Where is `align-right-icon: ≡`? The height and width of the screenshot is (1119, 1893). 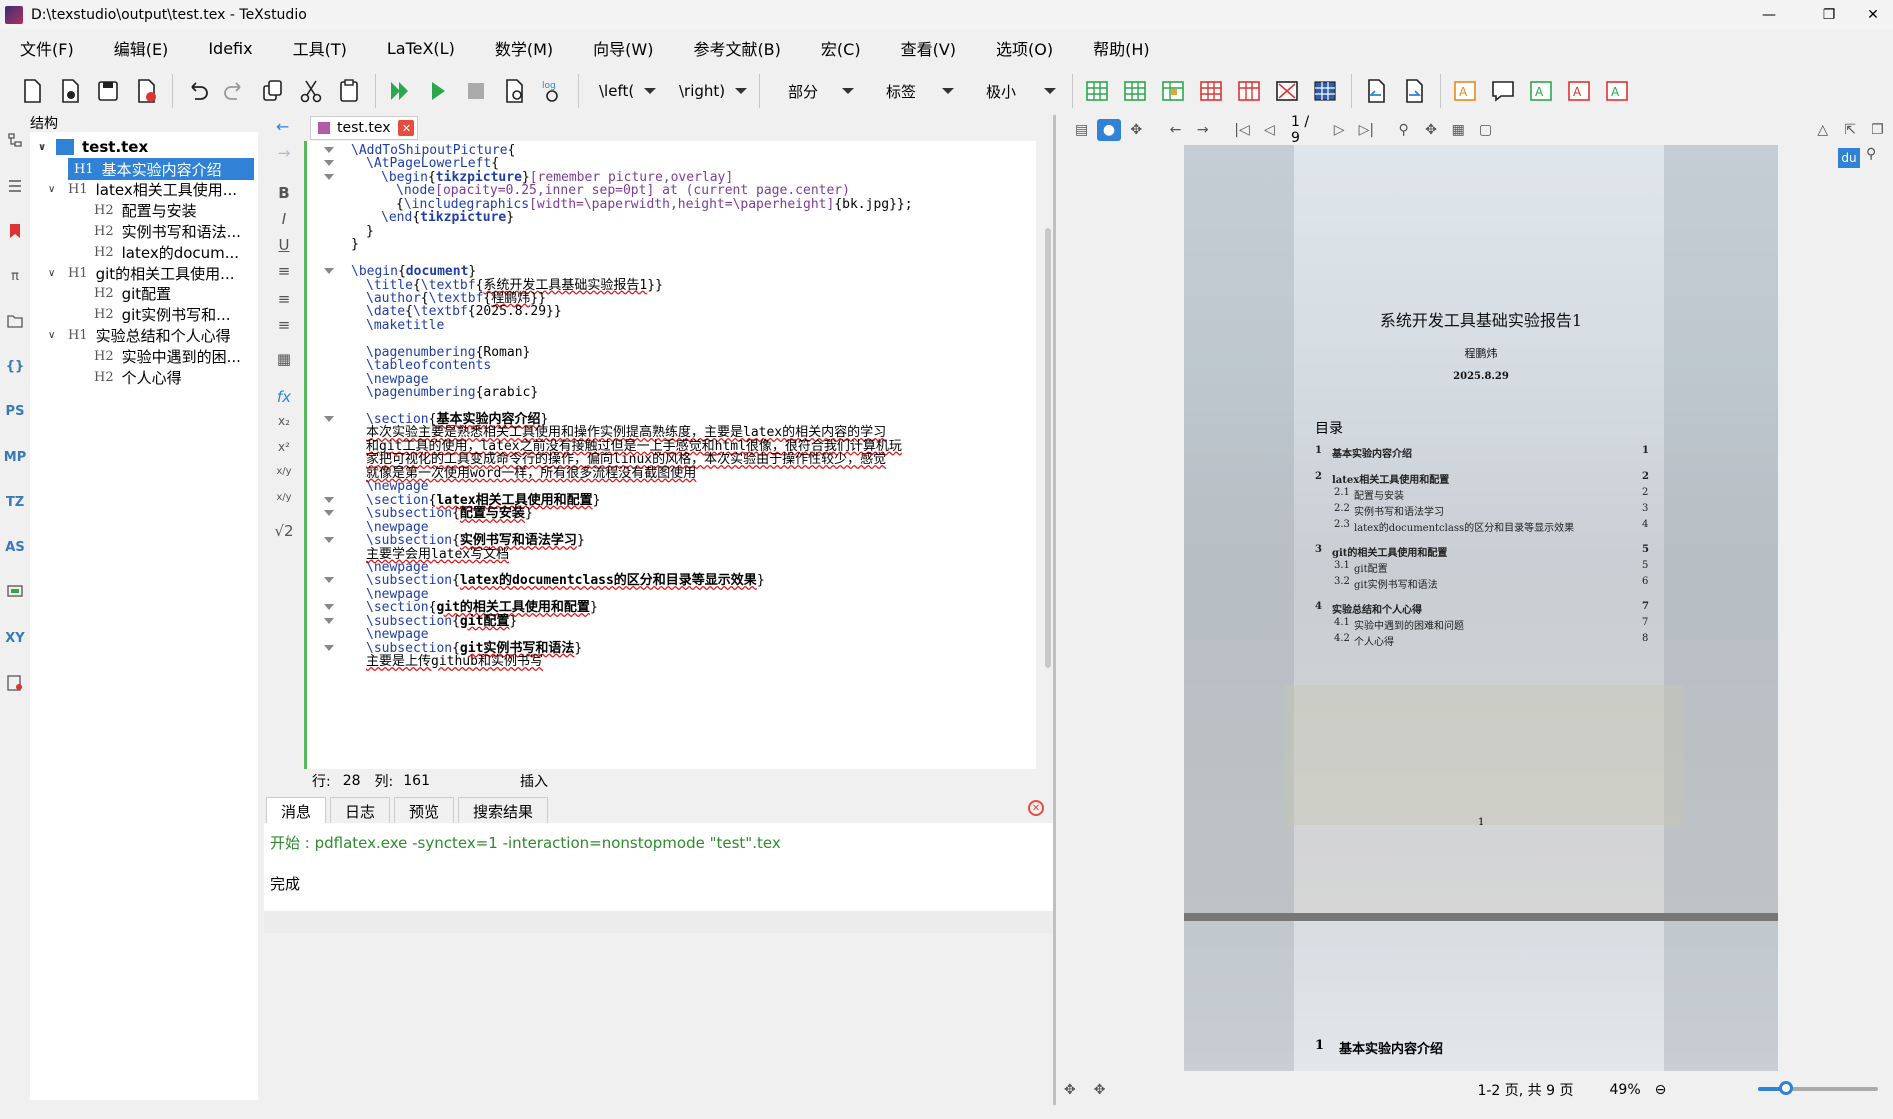
align-right-icon: ≡ is located at coordinates (284, 325).